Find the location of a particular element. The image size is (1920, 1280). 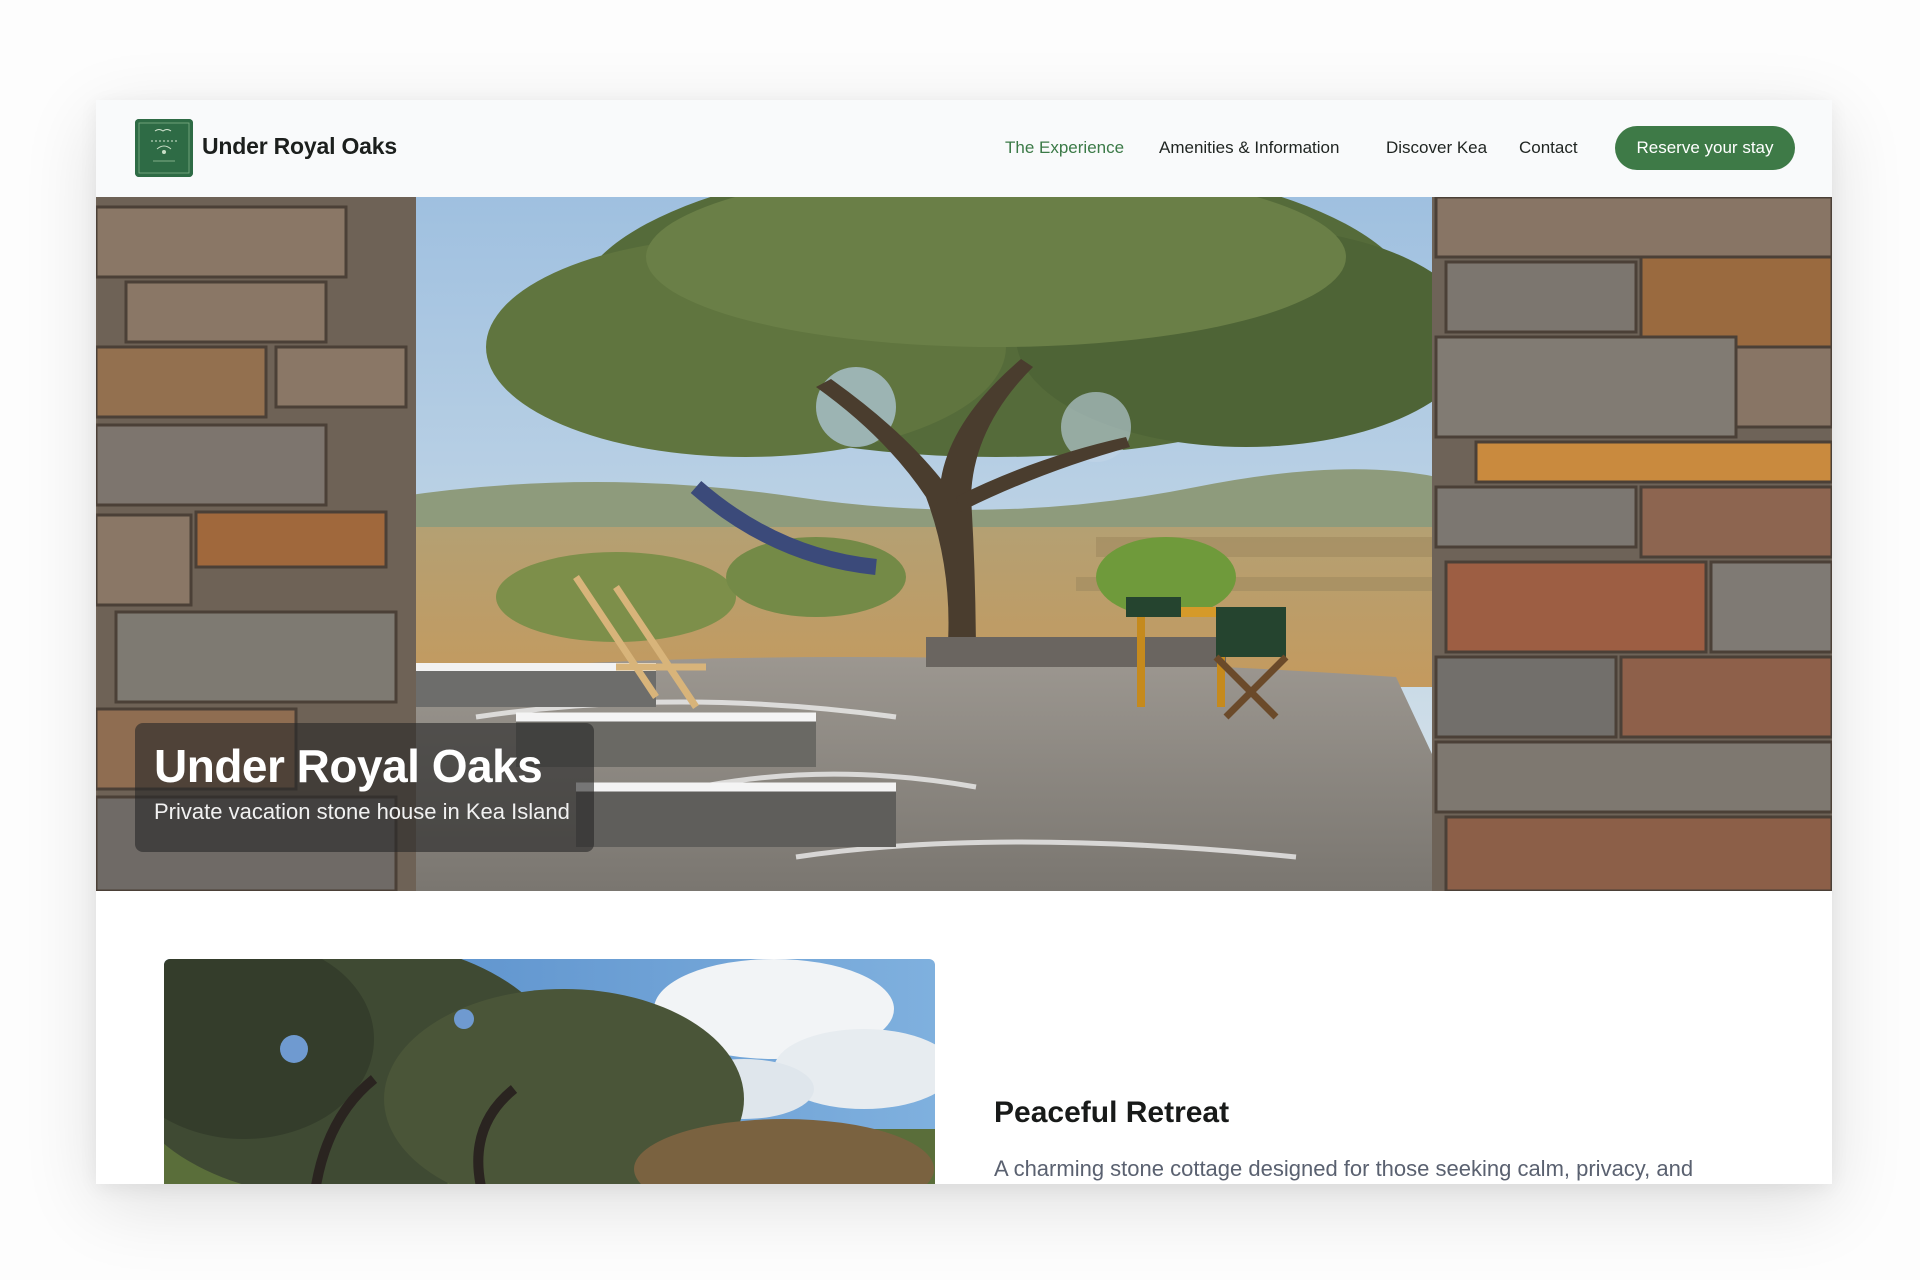

nav-the-experience: The Experience is located at coordinates (1064, 150).